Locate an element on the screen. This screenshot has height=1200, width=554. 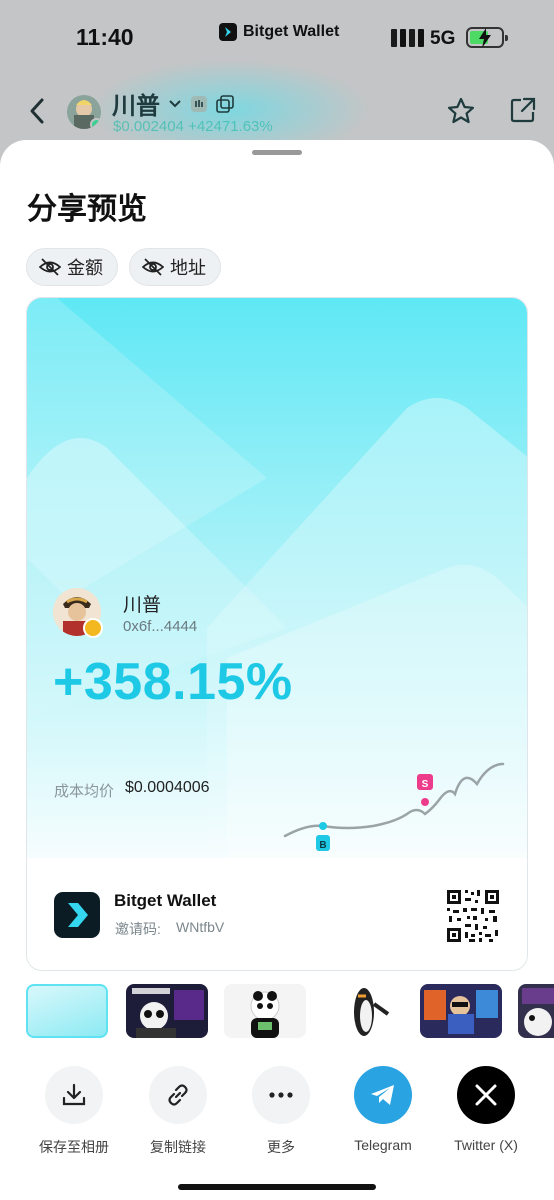
network-type: 5G is located at coordinates (443, 38).